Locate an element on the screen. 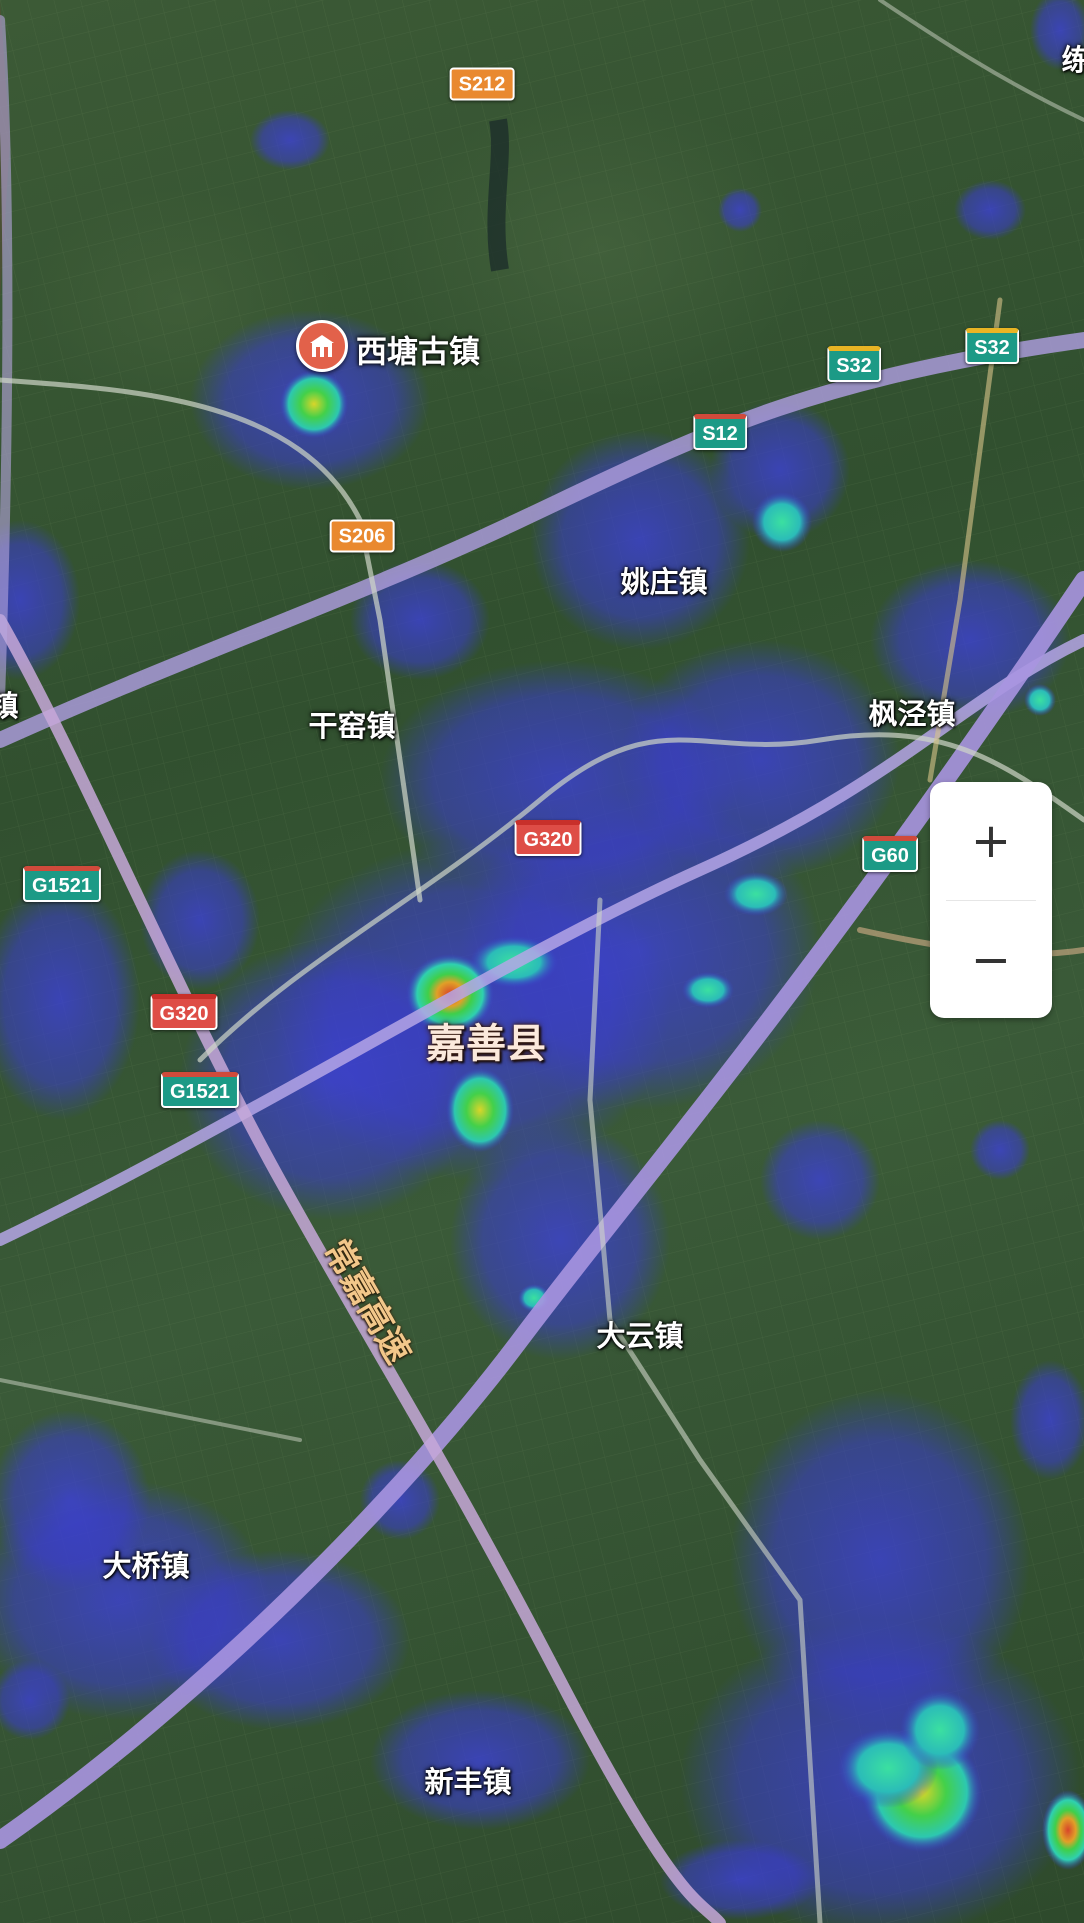 The image size is (1084, 1923). road-shield-s206: S206 is located at coordinates (362, 536).